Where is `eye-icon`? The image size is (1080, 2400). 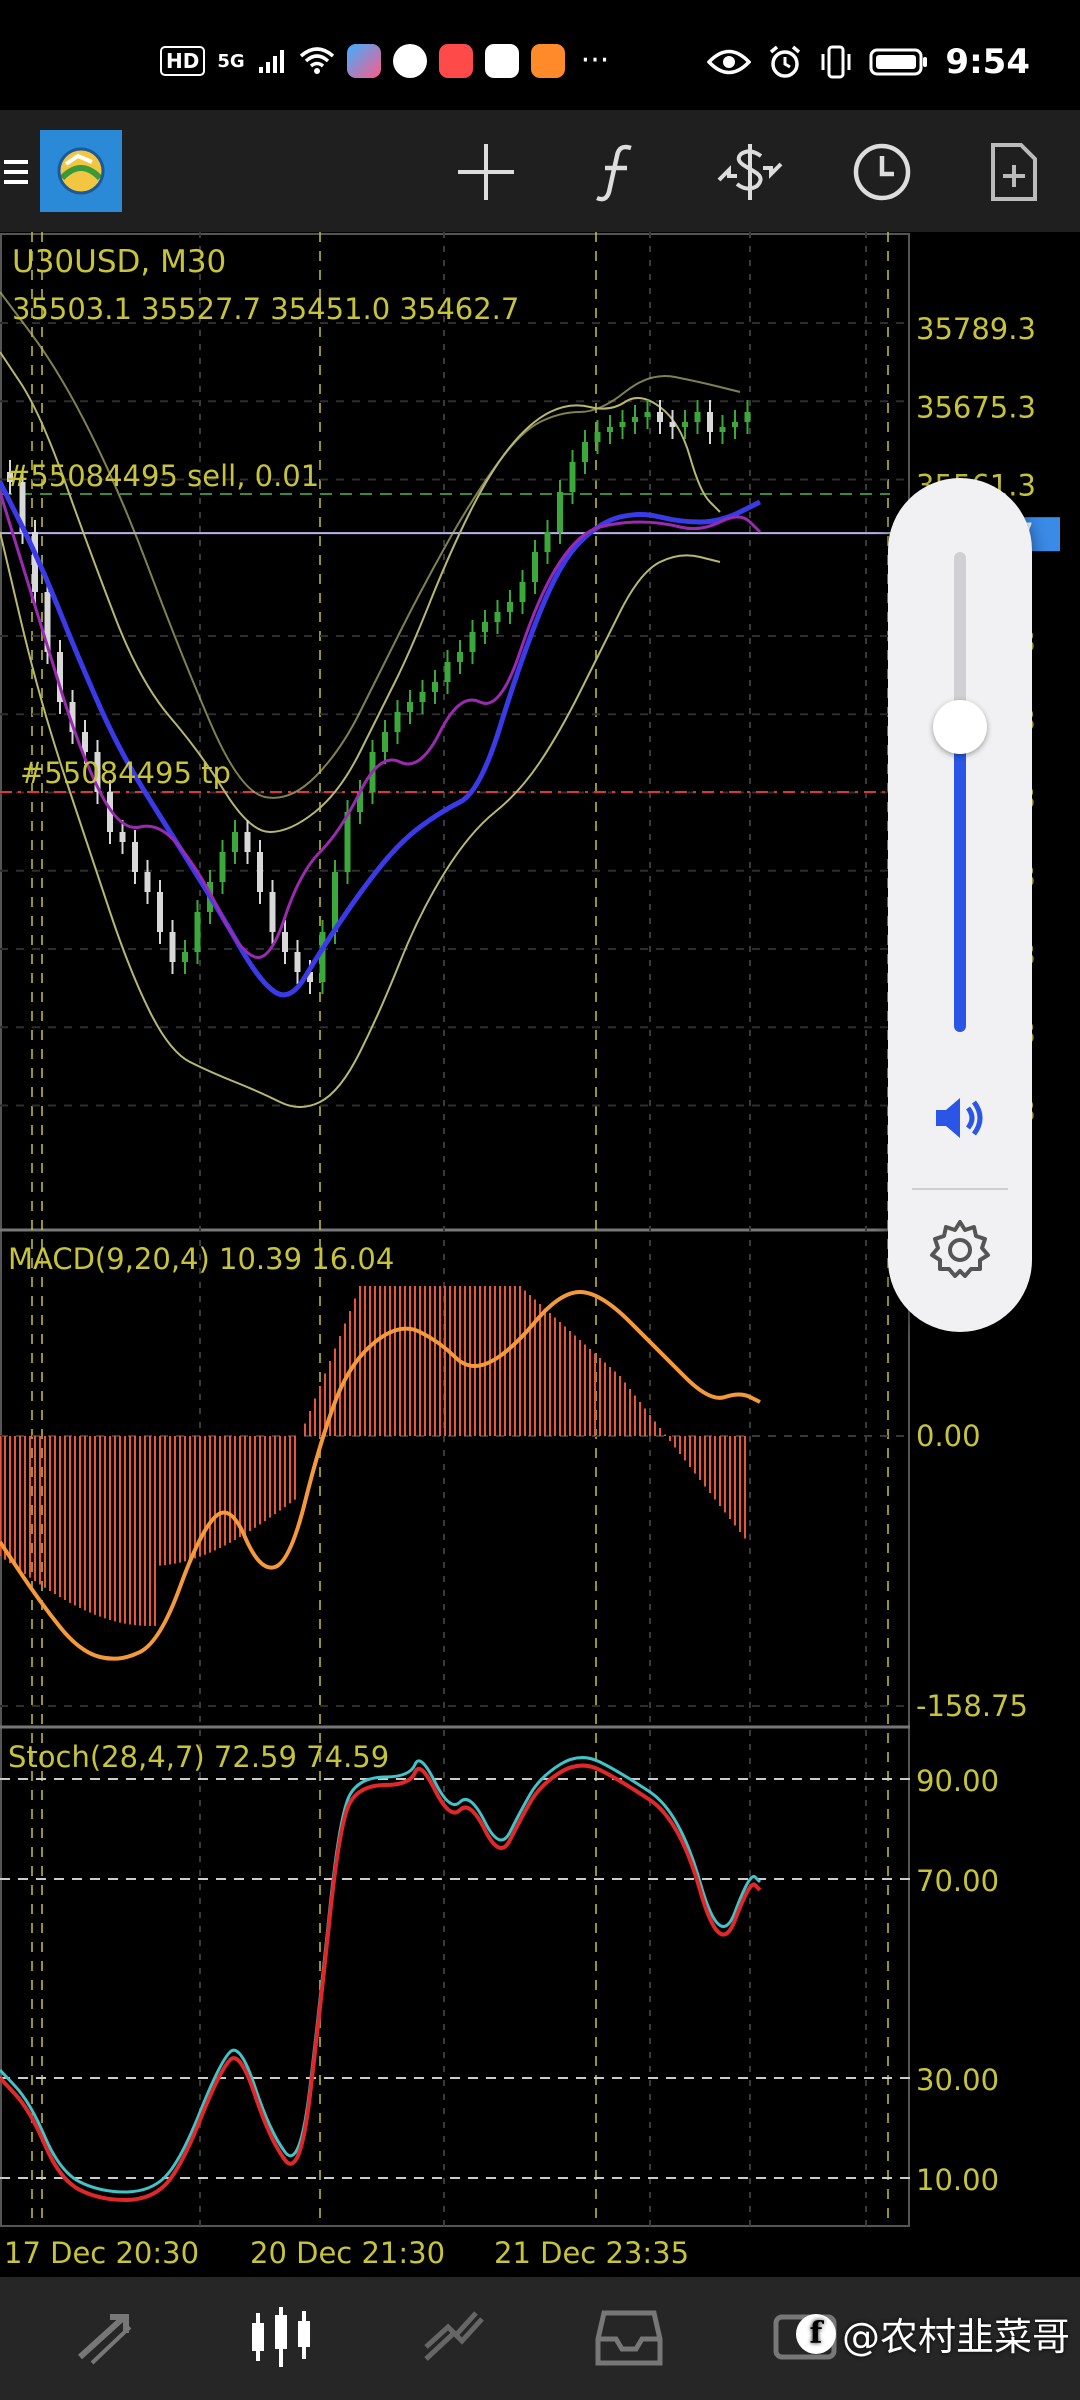
eye-icon is located at coordinates (729, 62).